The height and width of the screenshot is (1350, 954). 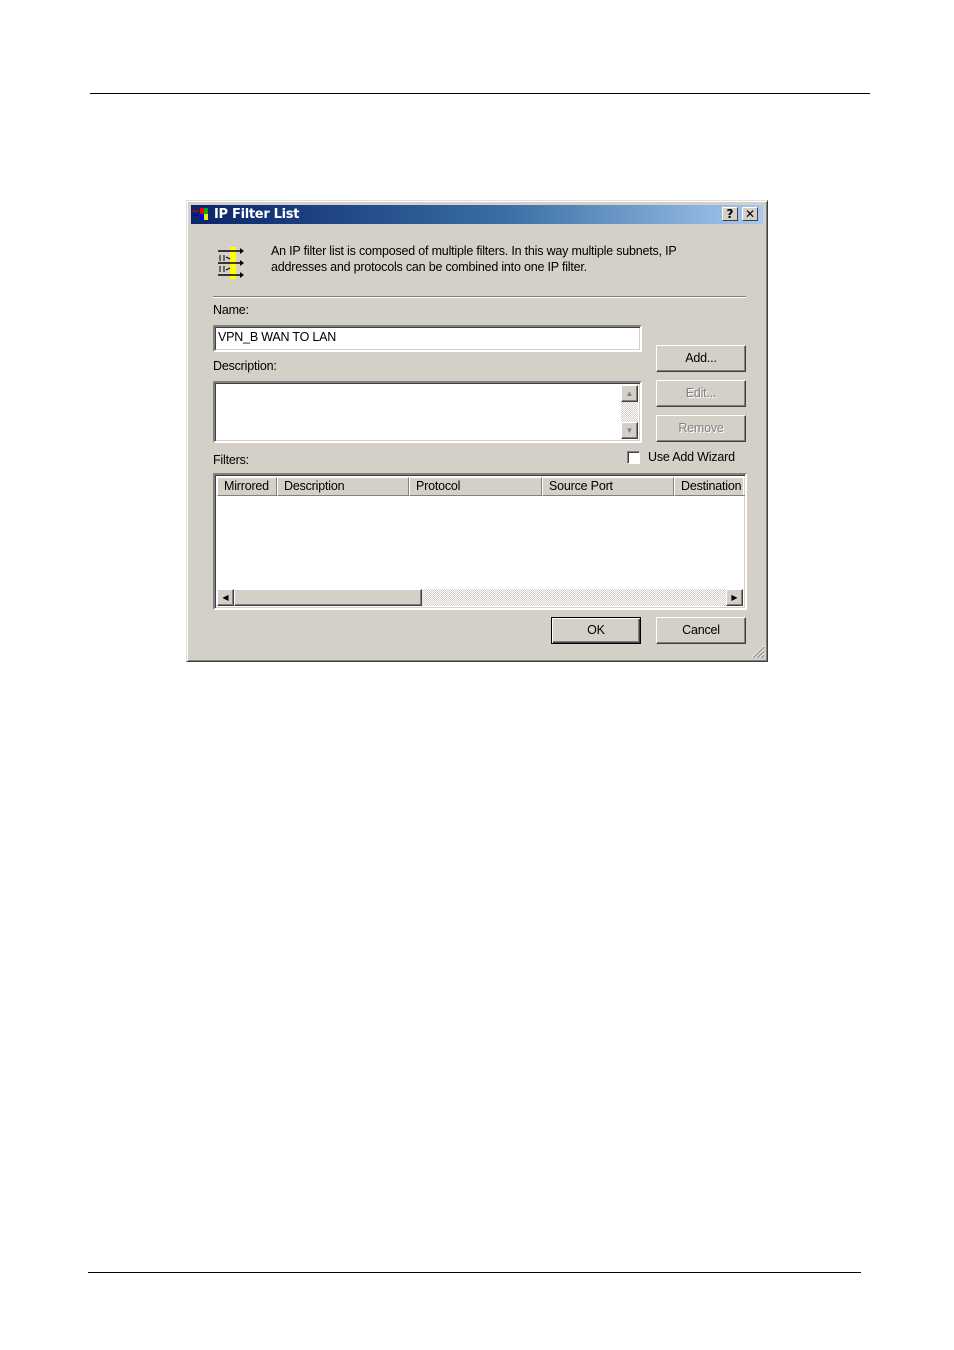 What do you see at coordinates (730, 214) in the screenshot?
I see `help-button: ?` at bounding box center [730, 214].